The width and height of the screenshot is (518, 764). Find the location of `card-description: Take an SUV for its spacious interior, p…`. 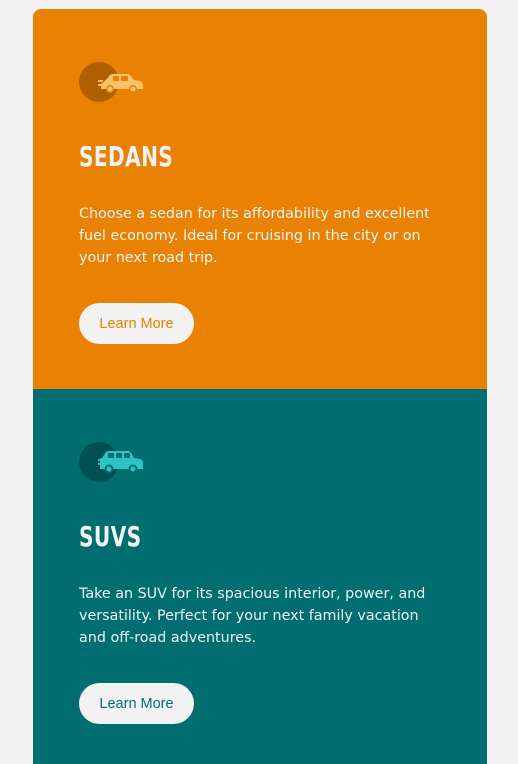

card-description: Take an SUV for its spacious interior, p… is located at coordinates (252, 616).